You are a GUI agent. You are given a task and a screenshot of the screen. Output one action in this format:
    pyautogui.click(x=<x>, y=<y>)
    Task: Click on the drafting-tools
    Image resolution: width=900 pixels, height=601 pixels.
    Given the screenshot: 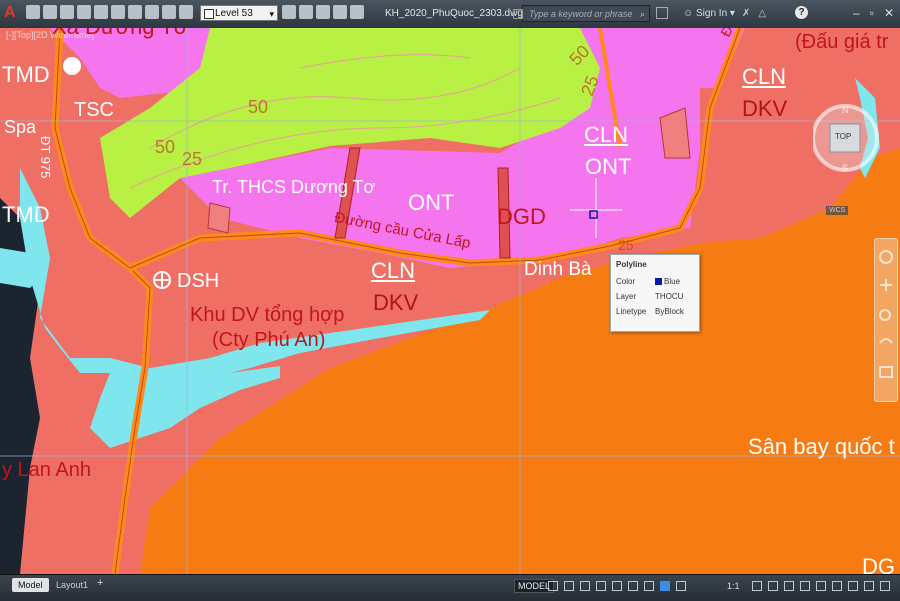 What is the action you would take?
    pyautogui.click(x=617, y=586)
    